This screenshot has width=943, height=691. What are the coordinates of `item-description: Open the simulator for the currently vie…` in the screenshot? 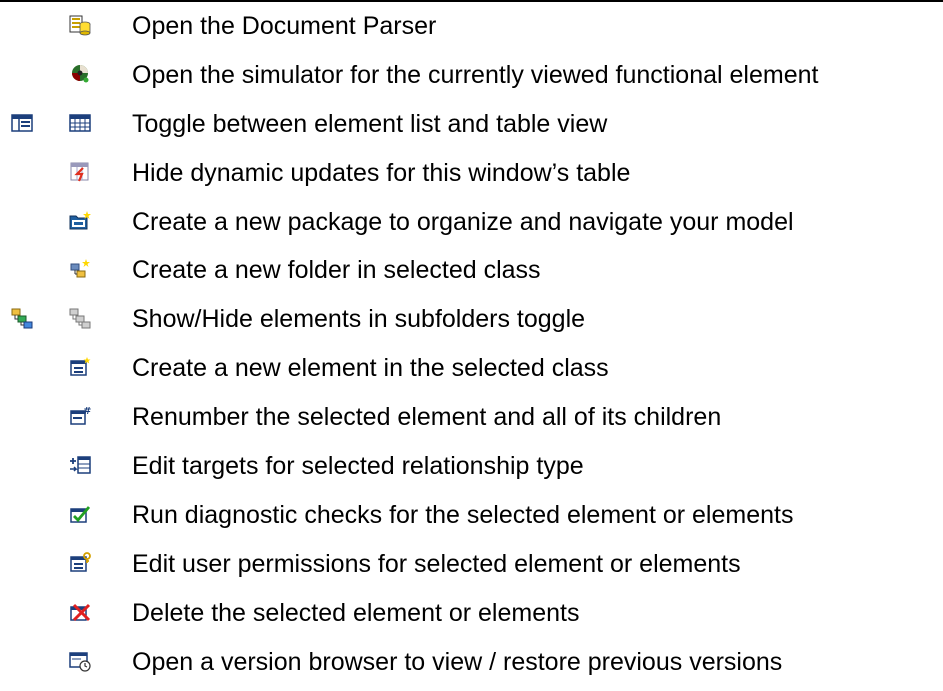 It's located at (475, 74).